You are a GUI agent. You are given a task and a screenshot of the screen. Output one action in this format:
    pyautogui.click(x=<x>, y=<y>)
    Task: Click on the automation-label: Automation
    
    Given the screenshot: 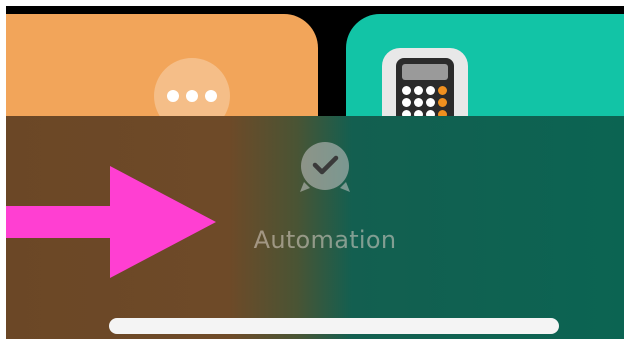 What is the action you would take?
    pyautogui.click(x=325, y=240)
    